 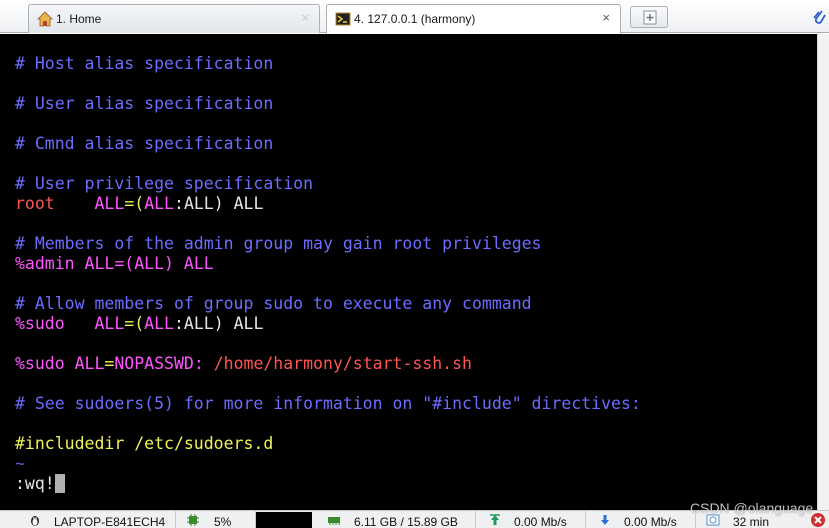 What do you see at coordinates (35, 521) in the screenshot?
I see `linux-icon` at bounding box center [35, 521].